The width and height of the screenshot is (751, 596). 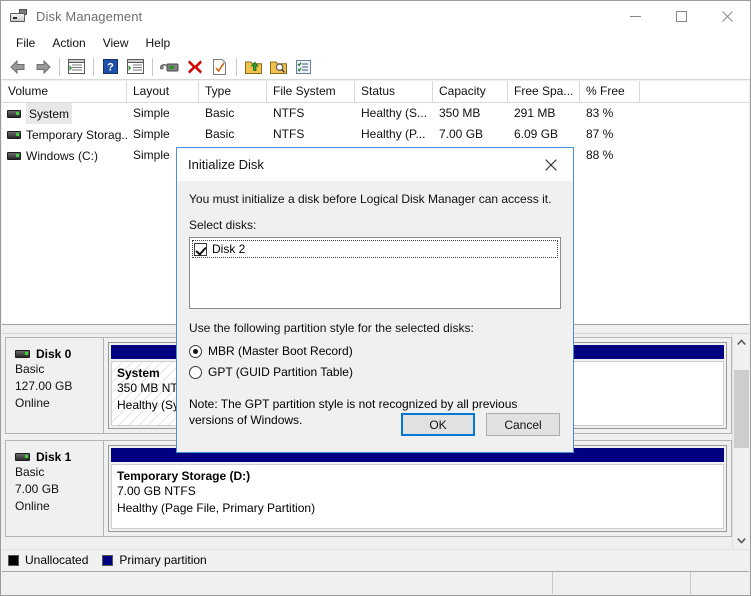 What do you see at coordinates (116, 43) in the screenshot?
I see `menu-view: View` at bounding box center [116, 43].